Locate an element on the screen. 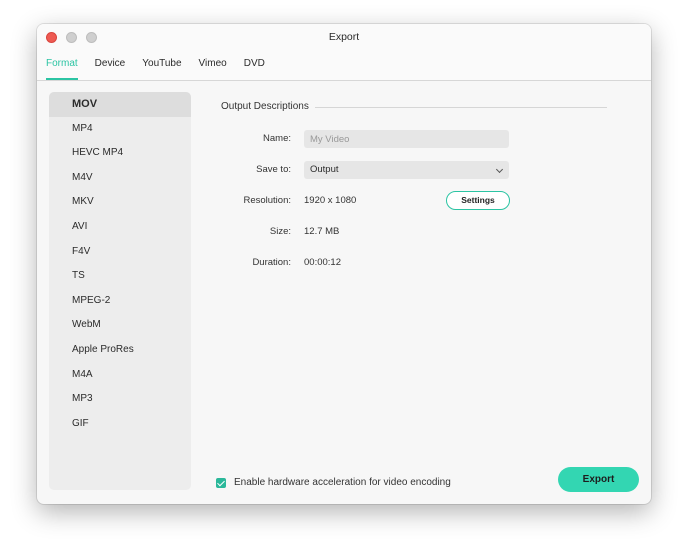  chevron-down-icon is located at coordinates (499, 169).